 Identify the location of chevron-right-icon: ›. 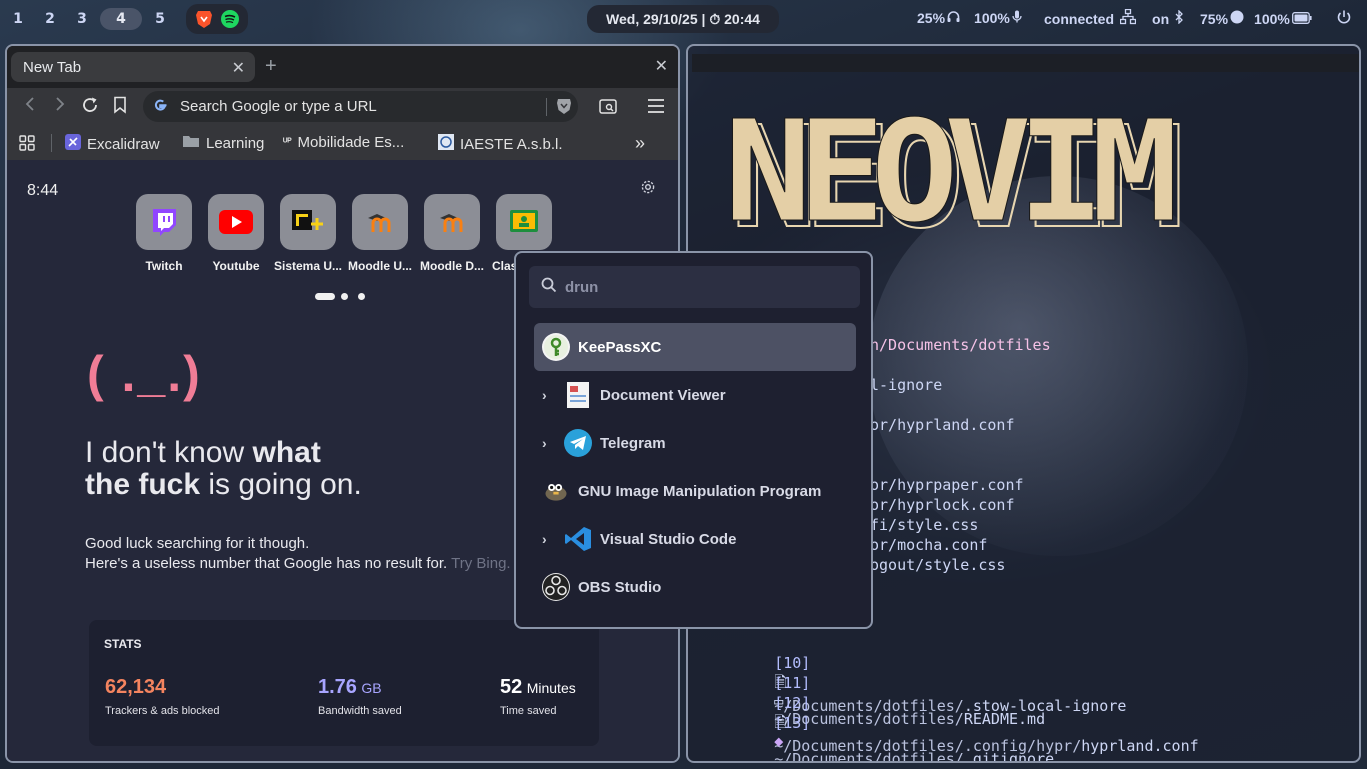
(544, 395).